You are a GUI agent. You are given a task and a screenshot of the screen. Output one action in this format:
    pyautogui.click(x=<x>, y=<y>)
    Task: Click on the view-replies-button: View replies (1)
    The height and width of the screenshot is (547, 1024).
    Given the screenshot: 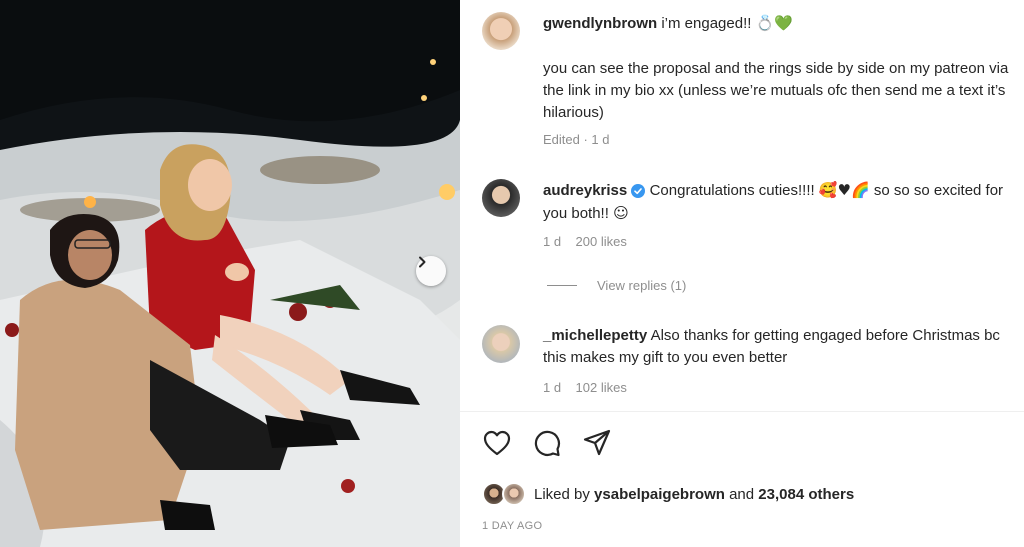 What is the action you would take?
    pyautogui.click(x=616, y=285)
    